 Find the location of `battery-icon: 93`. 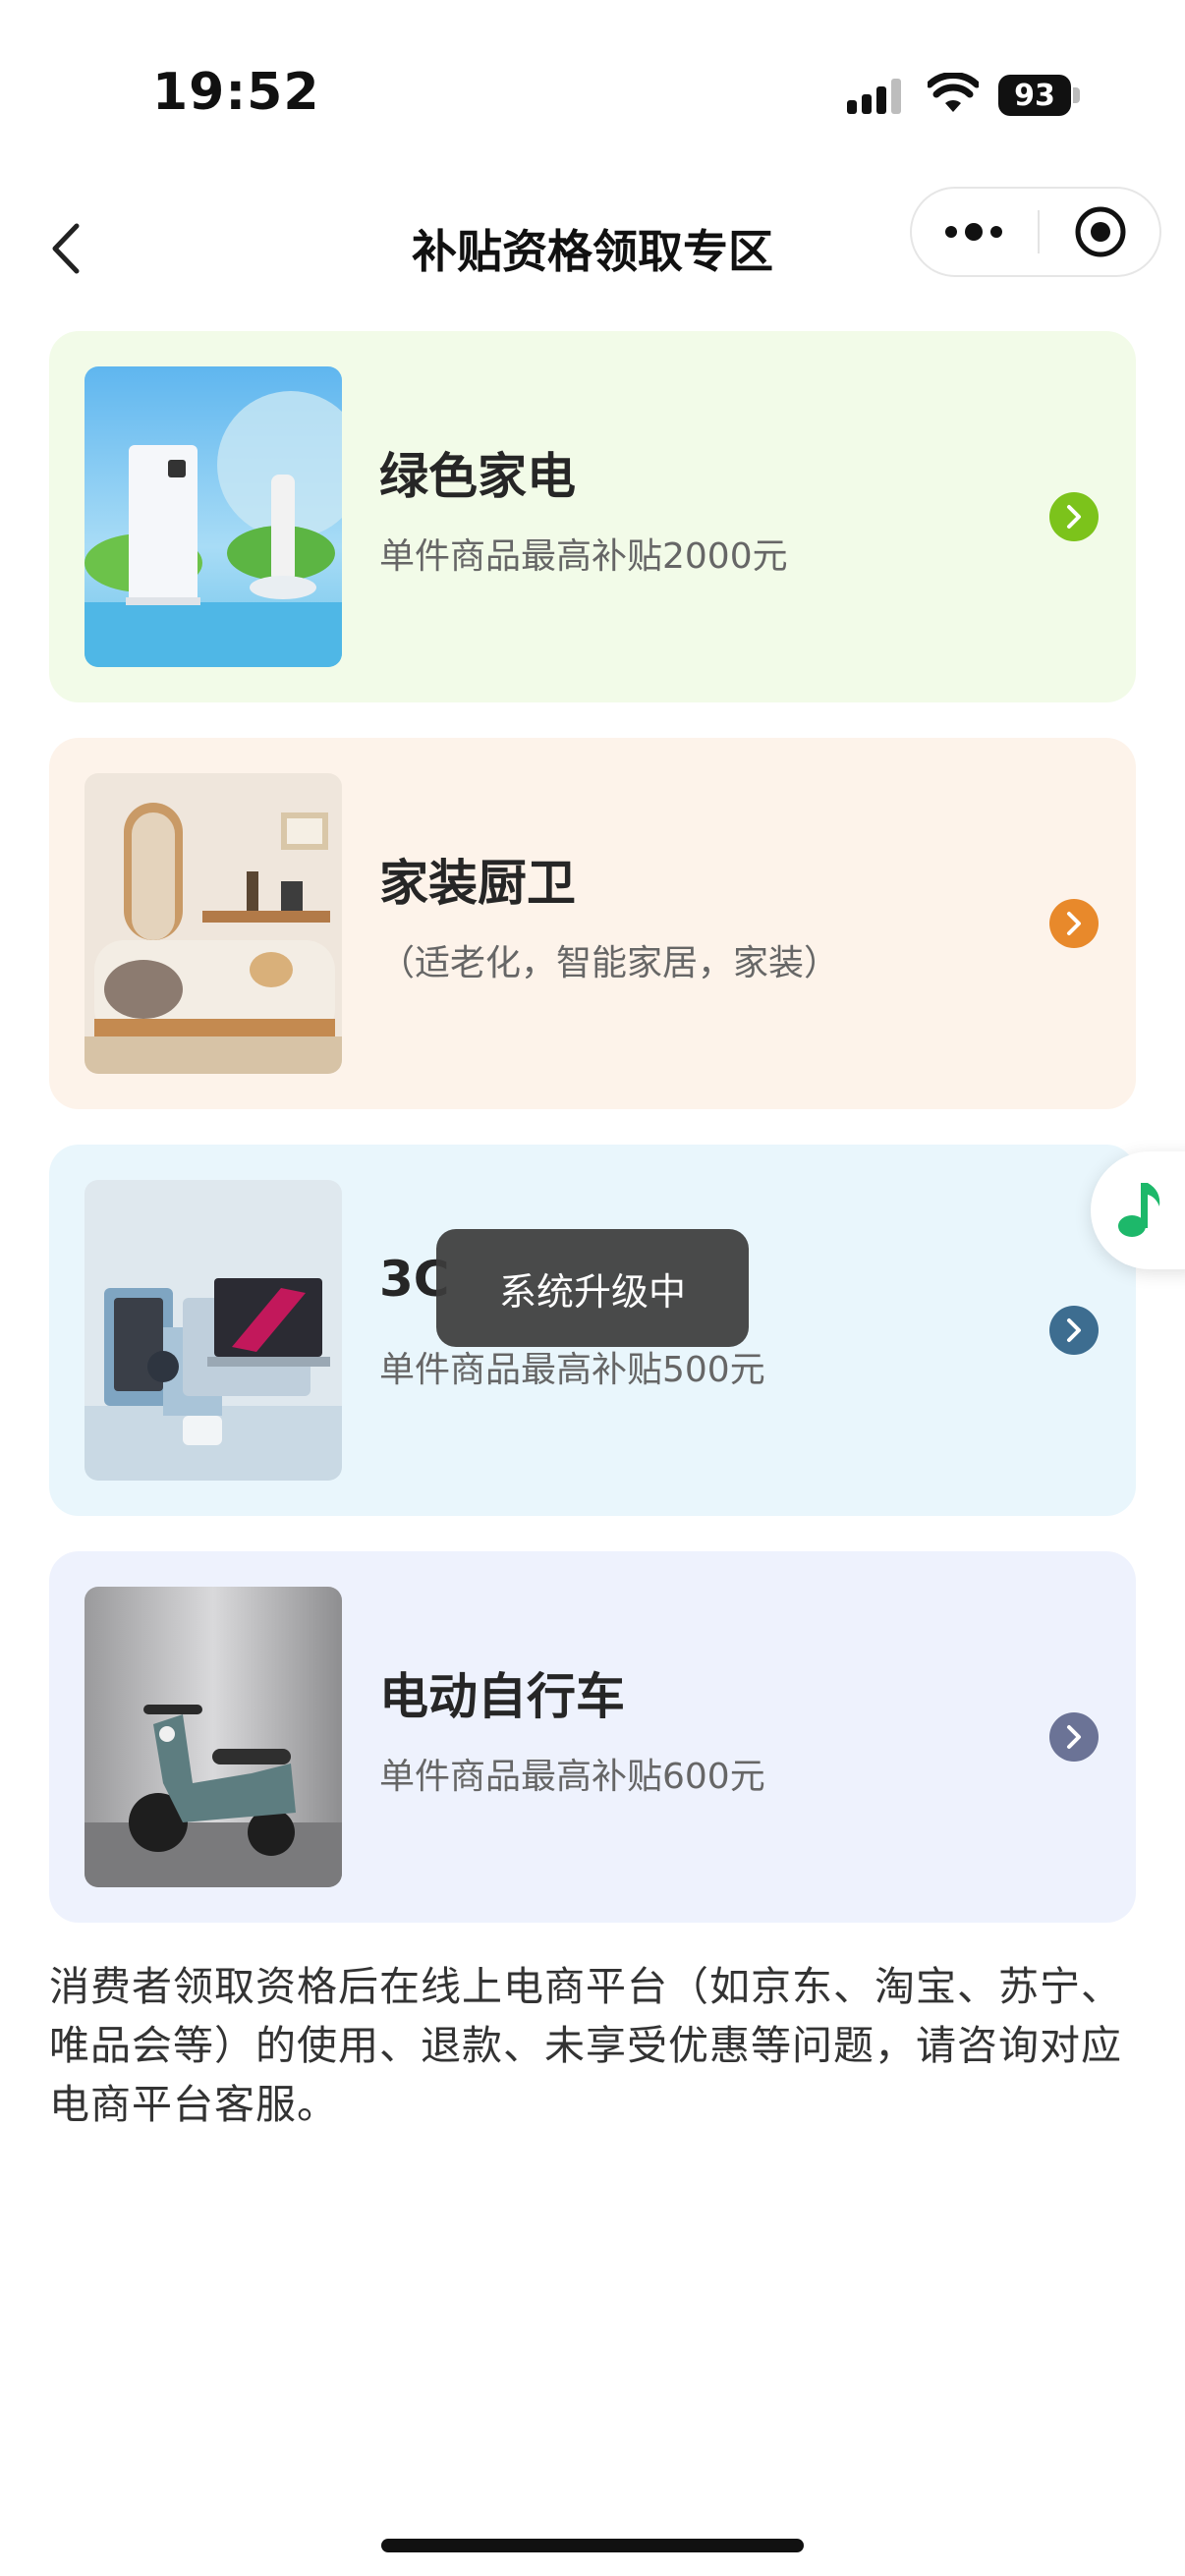

battery-icon: 93 is located at coordinates (1040, 96).